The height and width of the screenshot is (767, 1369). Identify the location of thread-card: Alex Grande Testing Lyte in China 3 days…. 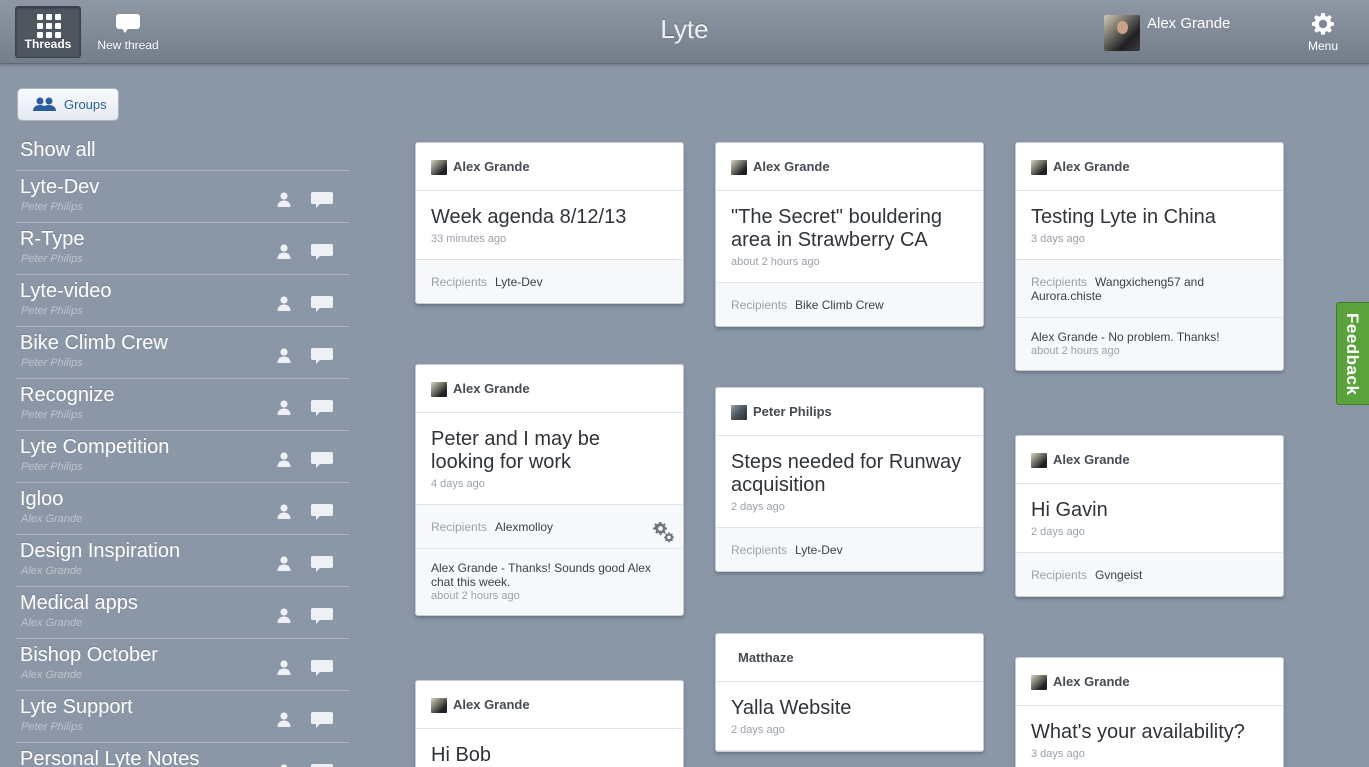
(1149, 256).